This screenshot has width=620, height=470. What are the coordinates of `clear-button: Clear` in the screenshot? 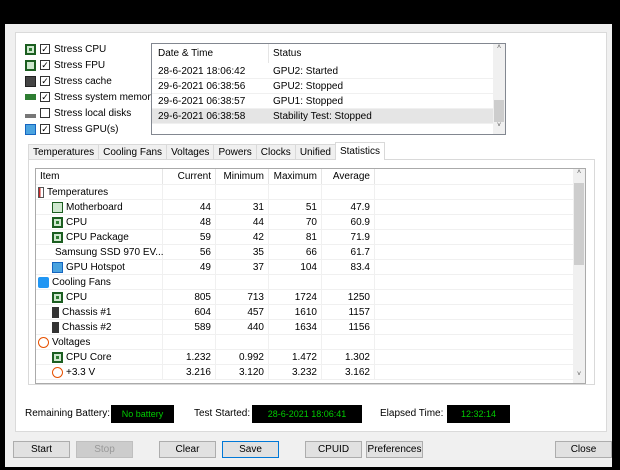 It's located at (187, 449).